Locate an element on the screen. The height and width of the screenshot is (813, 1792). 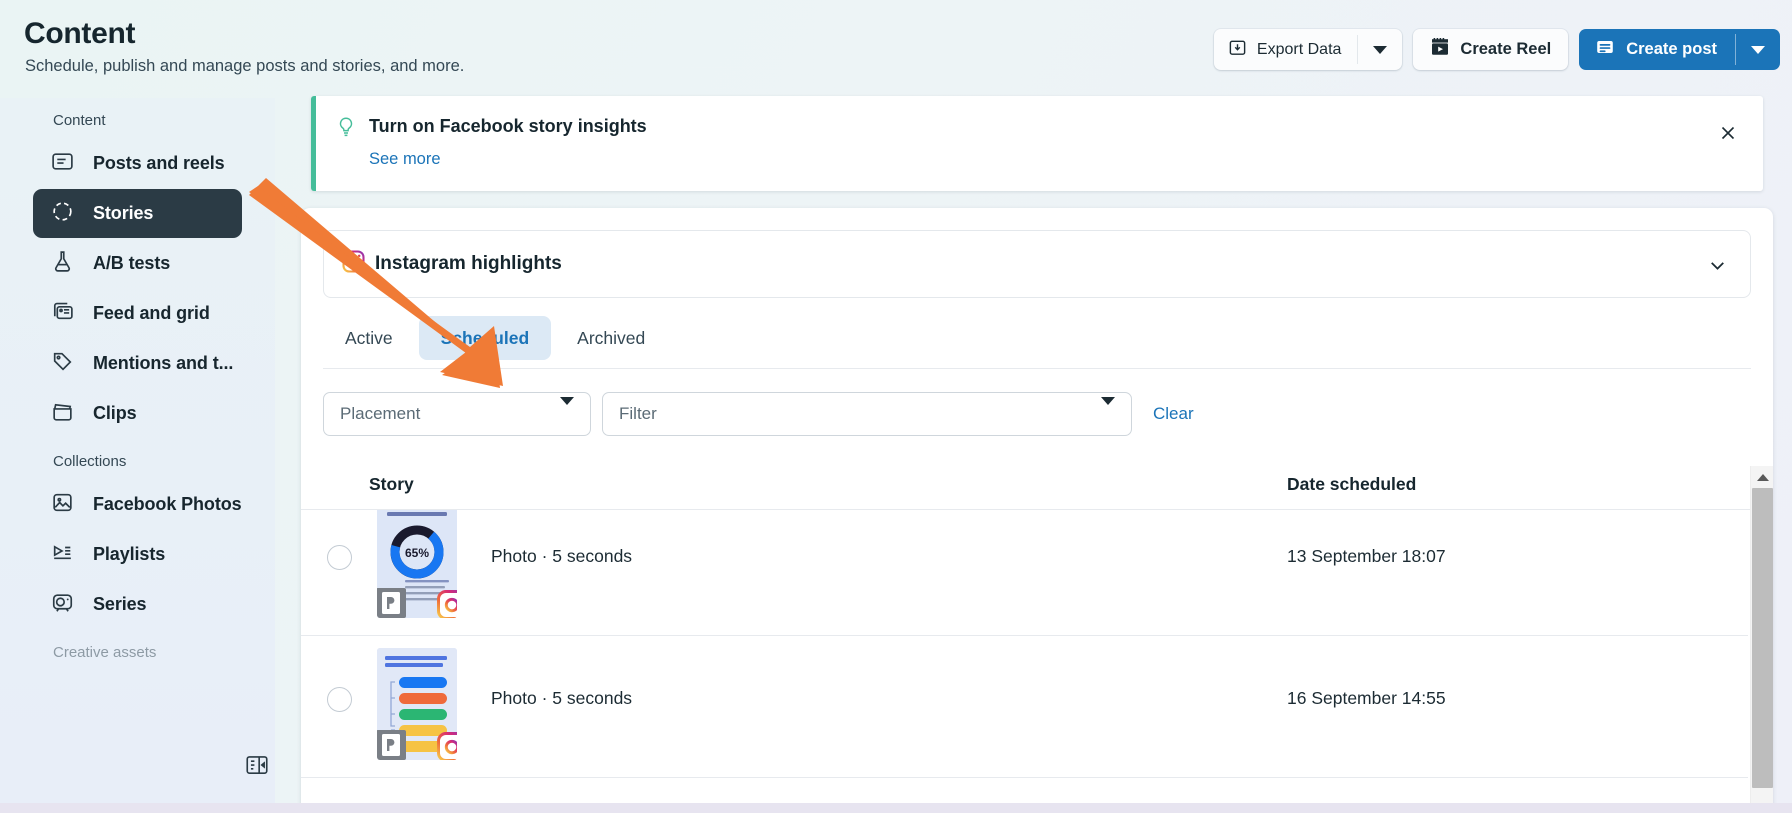
banner-title: Turn on Facebook story insights is located at coordinates (508, 126).